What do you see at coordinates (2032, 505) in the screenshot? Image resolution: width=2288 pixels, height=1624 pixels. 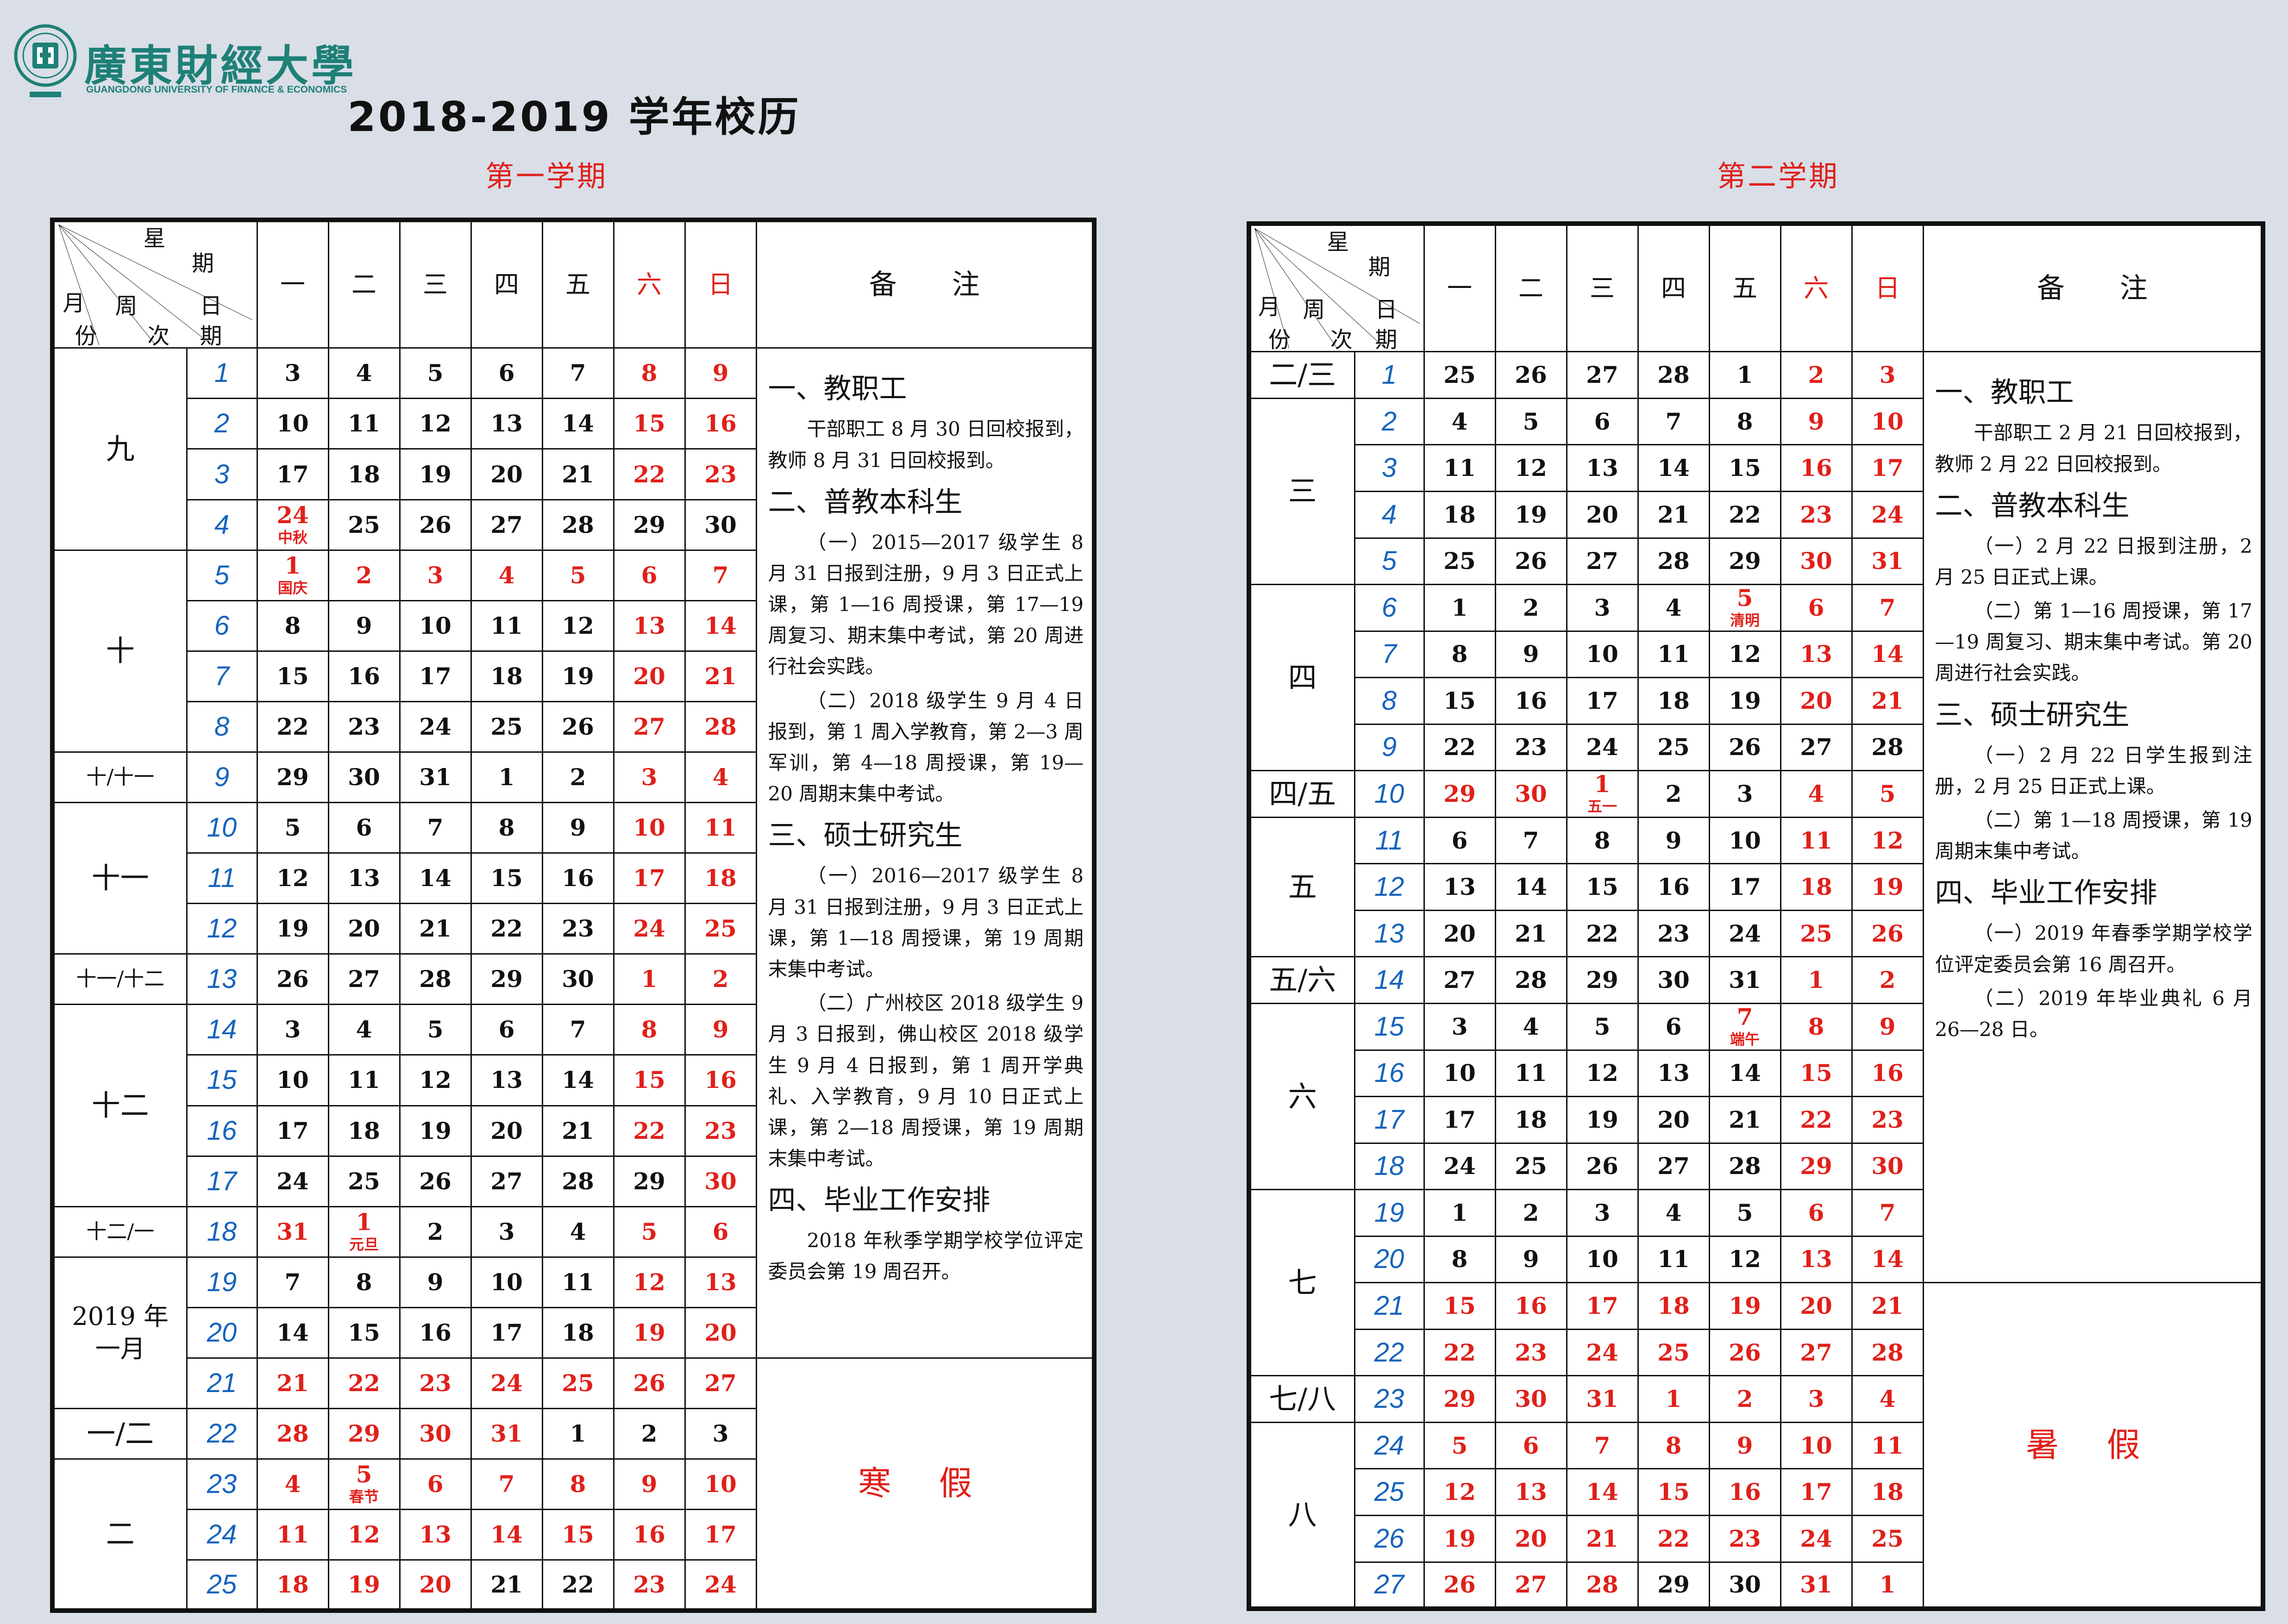 I see `notes-section-heading: 二、普教本科生` at bounding box center [2032, 505].